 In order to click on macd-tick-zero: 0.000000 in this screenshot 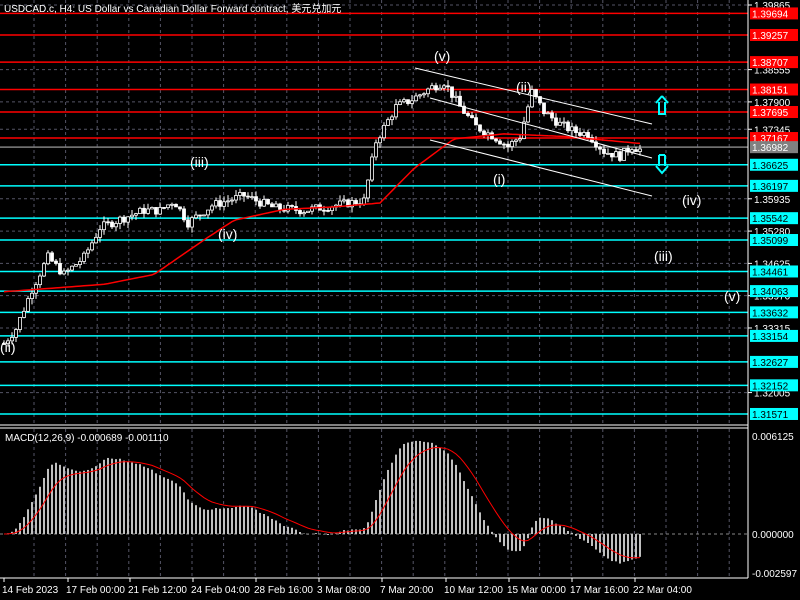, I will do `click(773, 535)`.